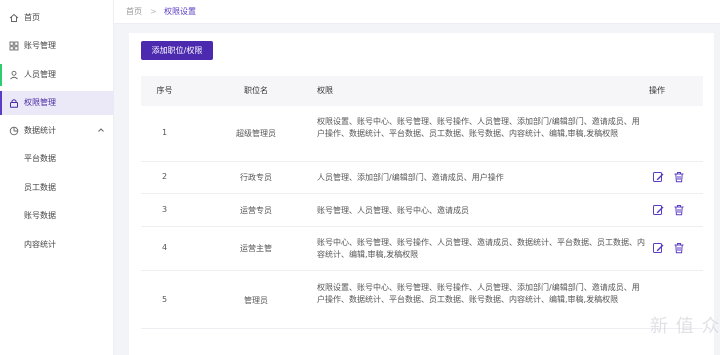 This screenshot has height=355, width=720. I want to click on home-icon, so click(14, 17).